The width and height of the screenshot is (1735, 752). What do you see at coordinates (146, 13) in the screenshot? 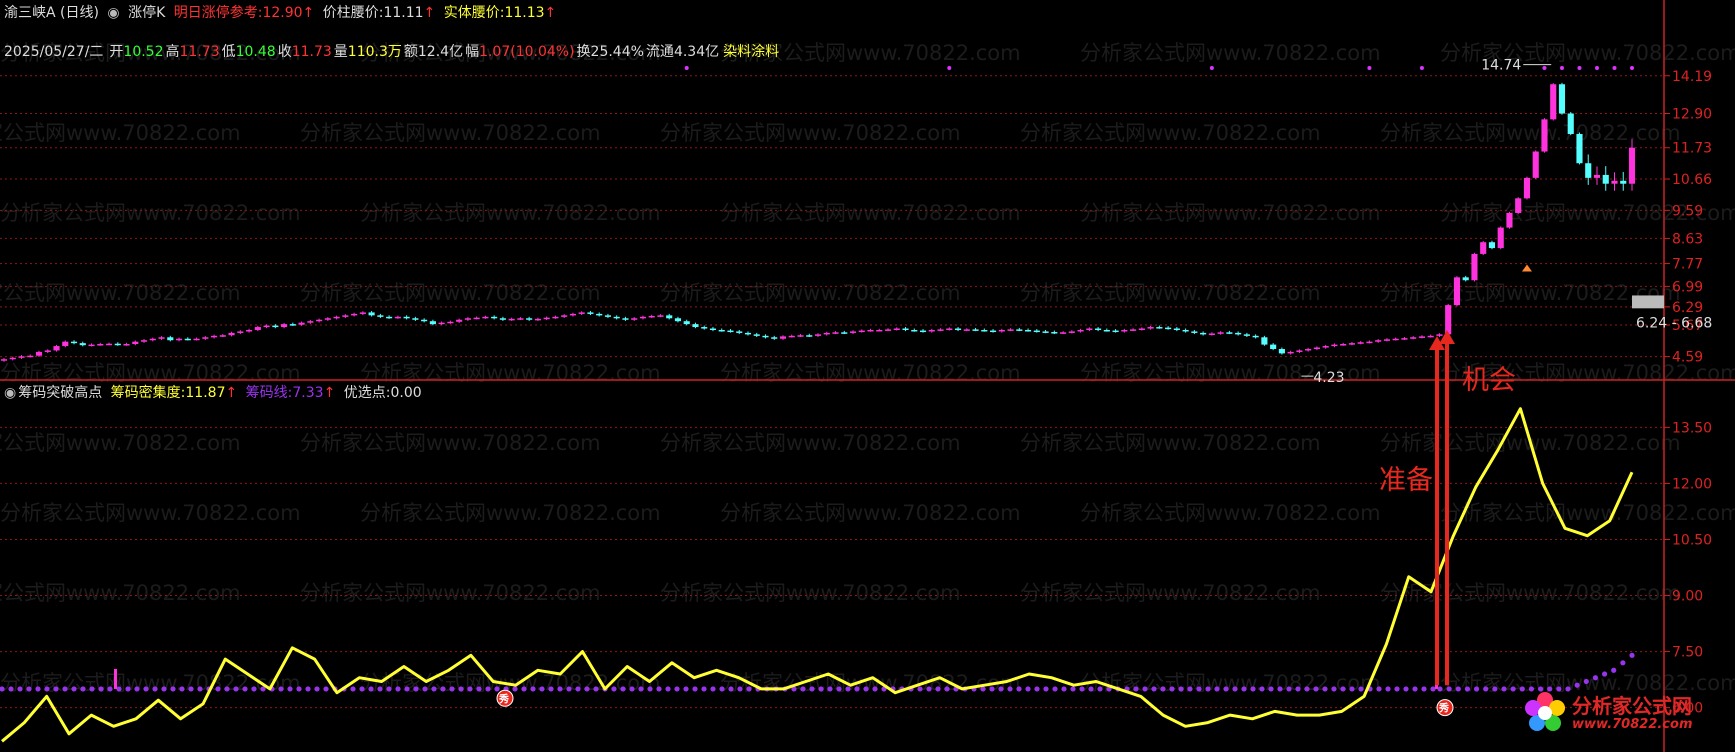
I see `indicator-name: 涨停K` at bounding box center [146, 13].